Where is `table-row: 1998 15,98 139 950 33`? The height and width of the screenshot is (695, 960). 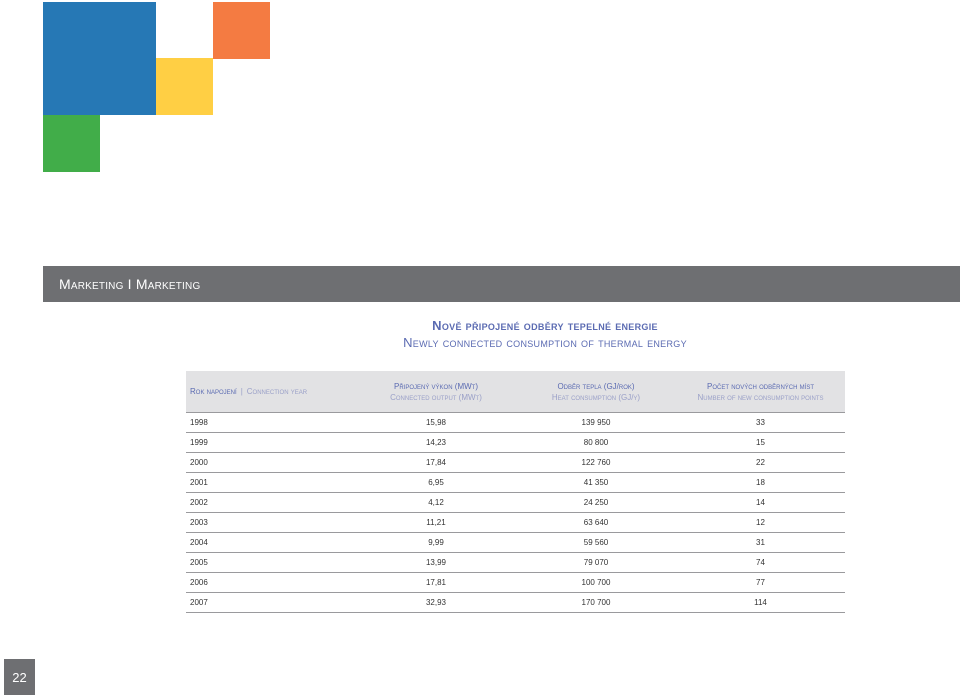
table-row: 1998 15,98 139 950 33 is located at coordinates (515, 422).